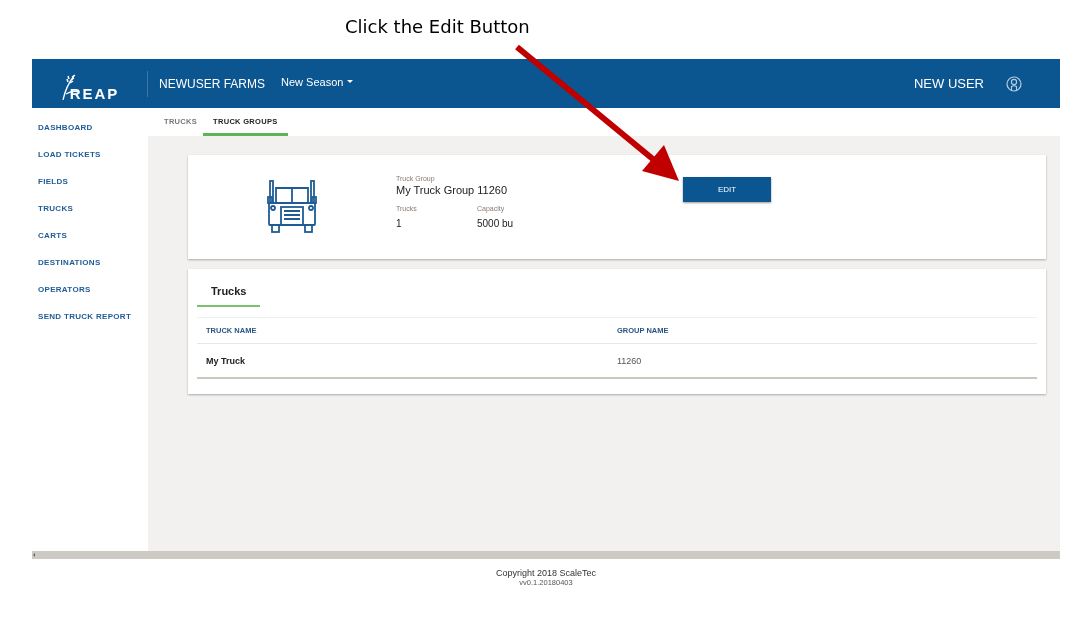  I want to click on sidebar-item: OPERATORS, so click(93, 290).